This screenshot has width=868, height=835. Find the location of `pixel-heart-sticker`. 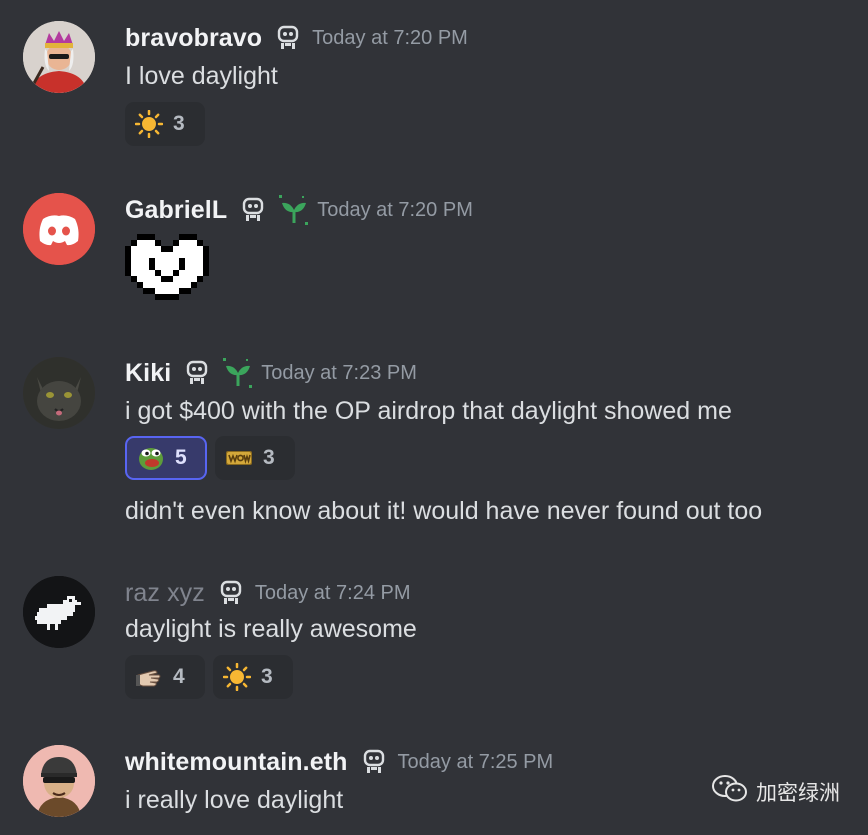

pixel-heart-sticker is located at coordinates (167, 270).